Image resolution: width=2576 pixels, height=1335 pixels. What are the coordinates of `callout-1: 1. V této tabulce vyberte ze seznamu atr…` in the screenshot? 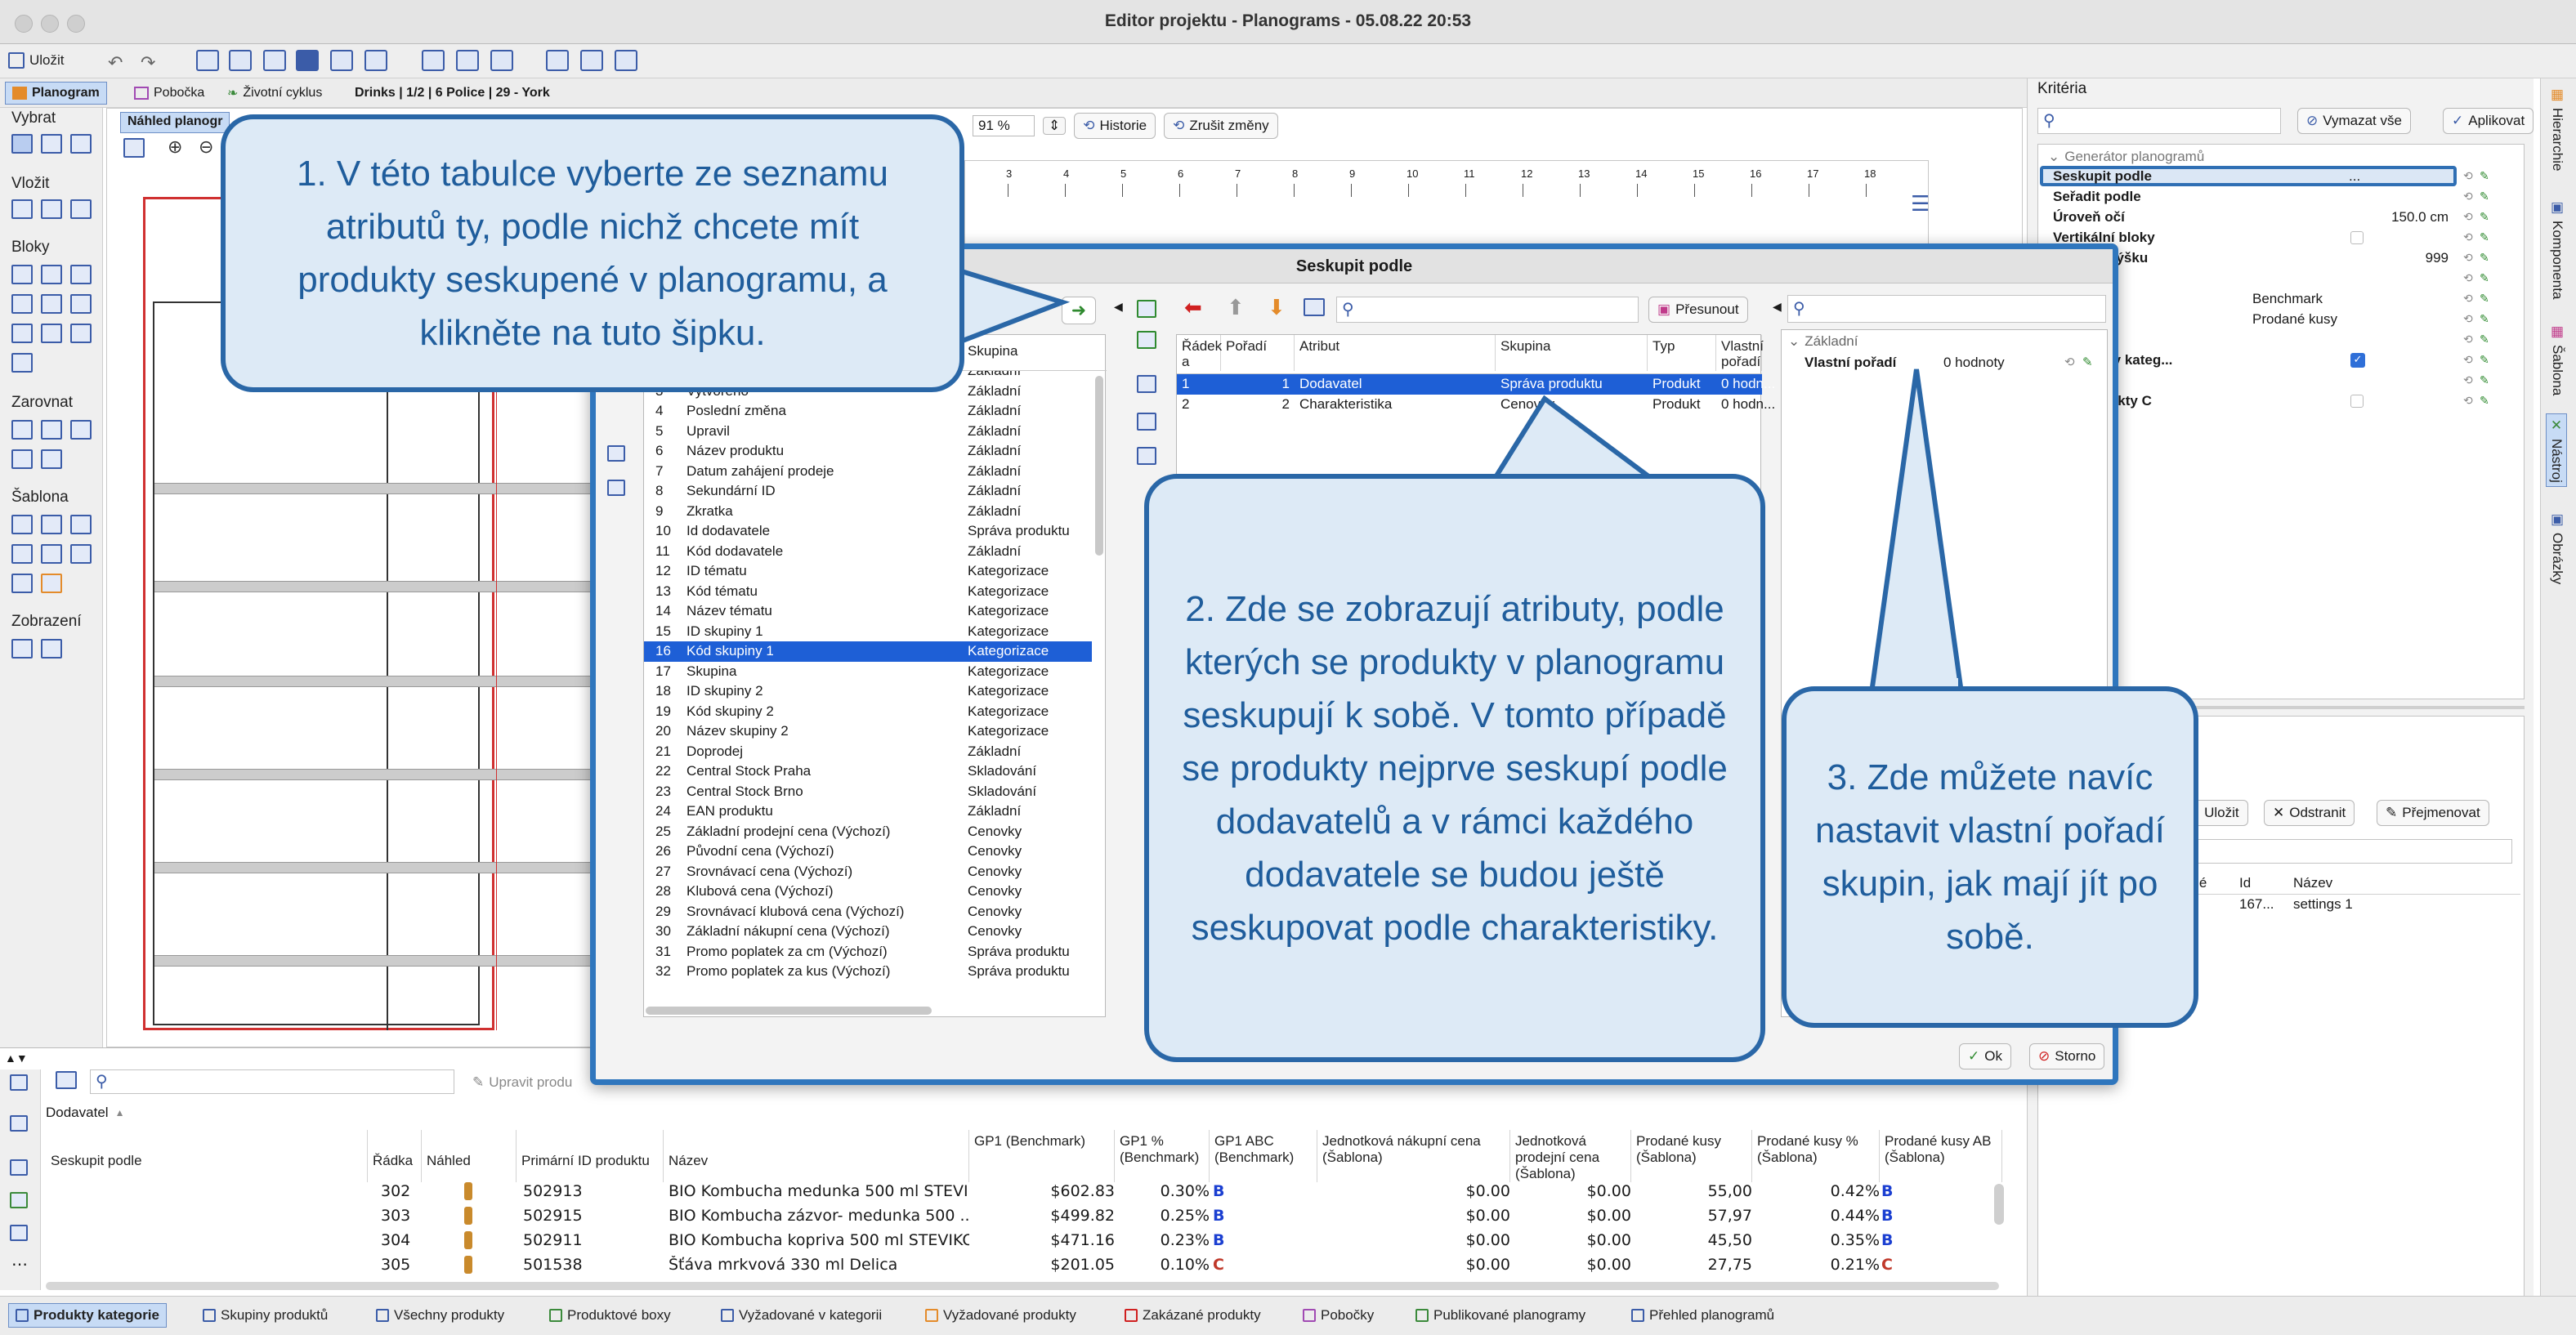 It's located at (592, 253).